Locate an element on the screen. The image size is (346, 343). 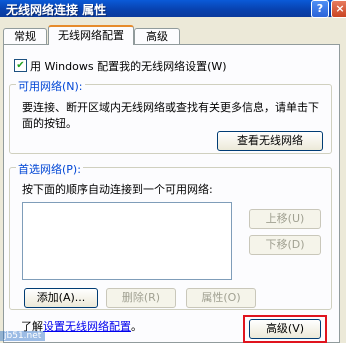
close-button: × is located at coordinates (338, 9).